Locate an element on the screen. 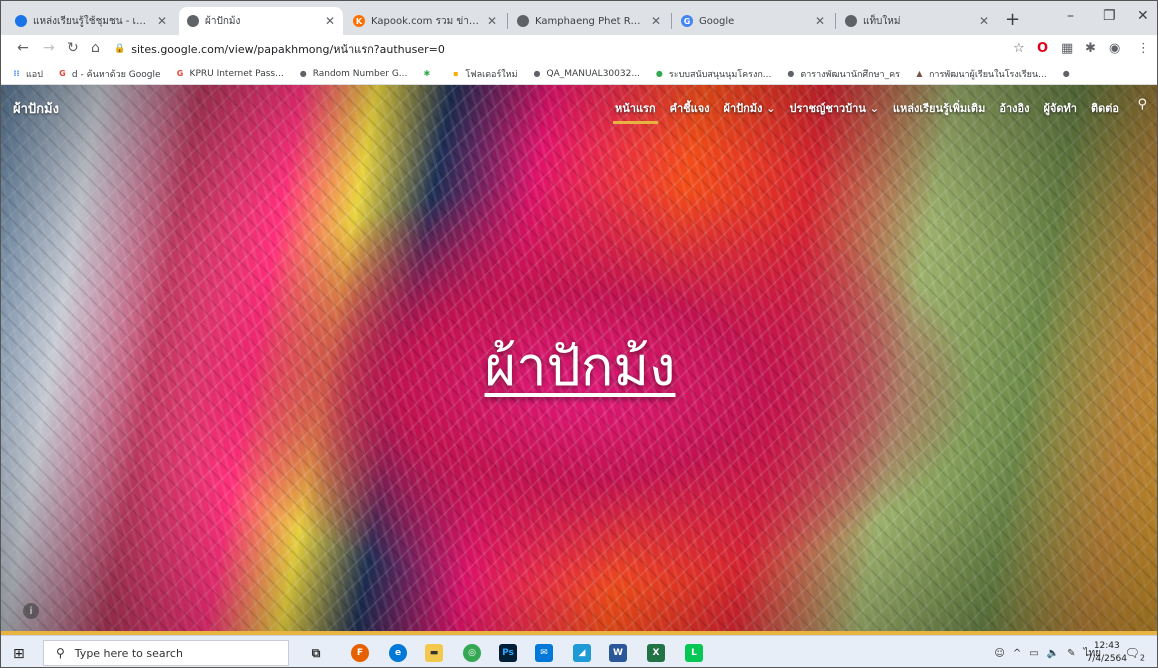 This screenshot has width=1158, height=668. forward-arrow-icon: → is located at coordinates (49, 48).